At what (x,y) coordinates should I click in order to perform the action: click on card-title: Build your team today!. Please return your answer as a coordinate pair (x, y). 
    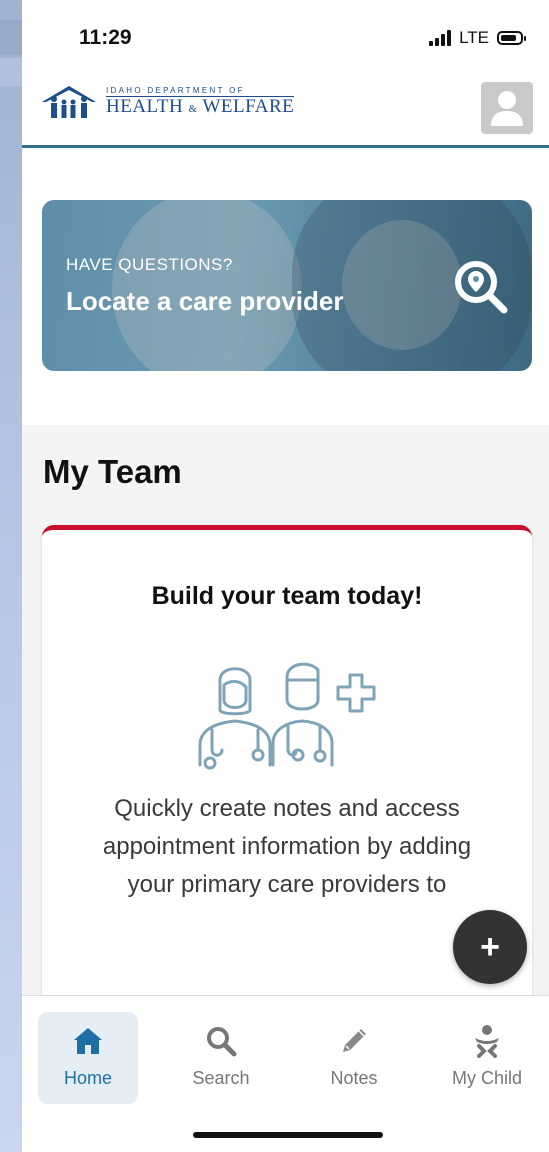
    Looking at the image, I should click on (287, 596).